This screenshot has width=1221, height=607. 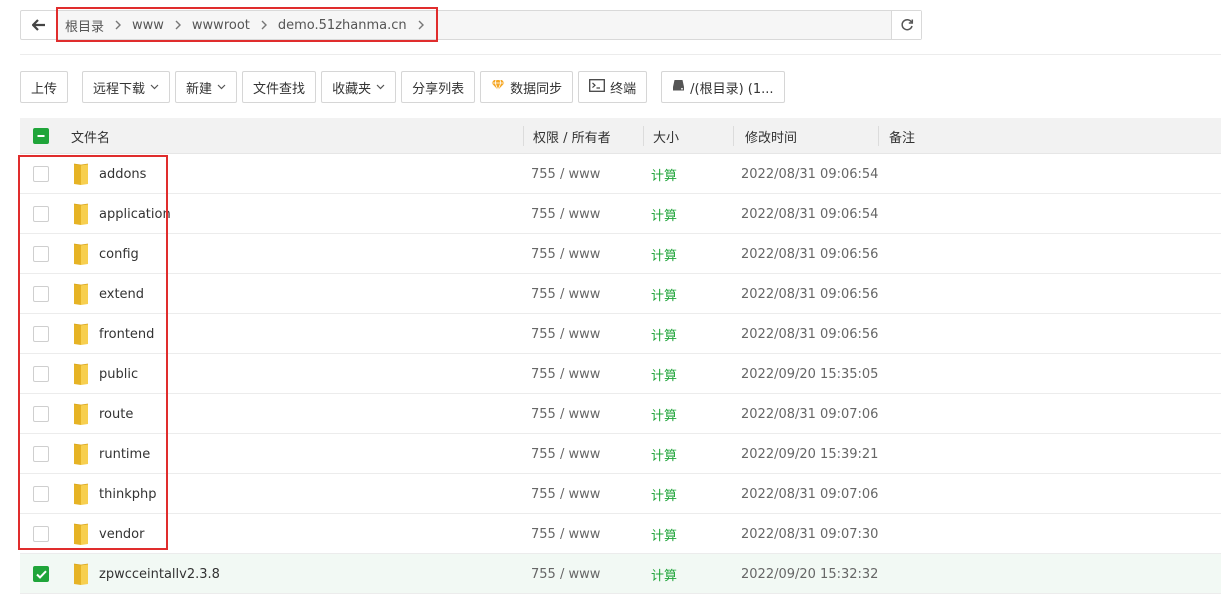 What do you see at coordinates (116, 414) in the screenshot?
I see `file-name: route` at bounding box center [116, 414].